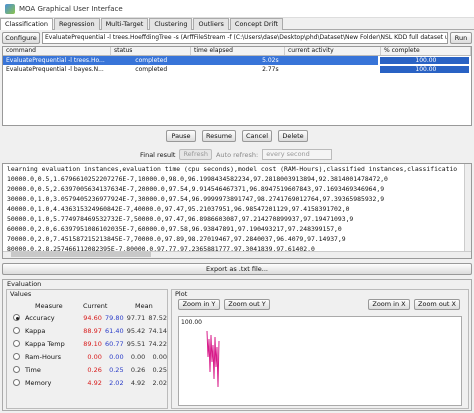 Image resolution: width=474 pixels, height=413 pixels. What do you see at coordinates (16, 317) in the screenshot?
I see `accuracy-radio` at bounding box center [16, 317].